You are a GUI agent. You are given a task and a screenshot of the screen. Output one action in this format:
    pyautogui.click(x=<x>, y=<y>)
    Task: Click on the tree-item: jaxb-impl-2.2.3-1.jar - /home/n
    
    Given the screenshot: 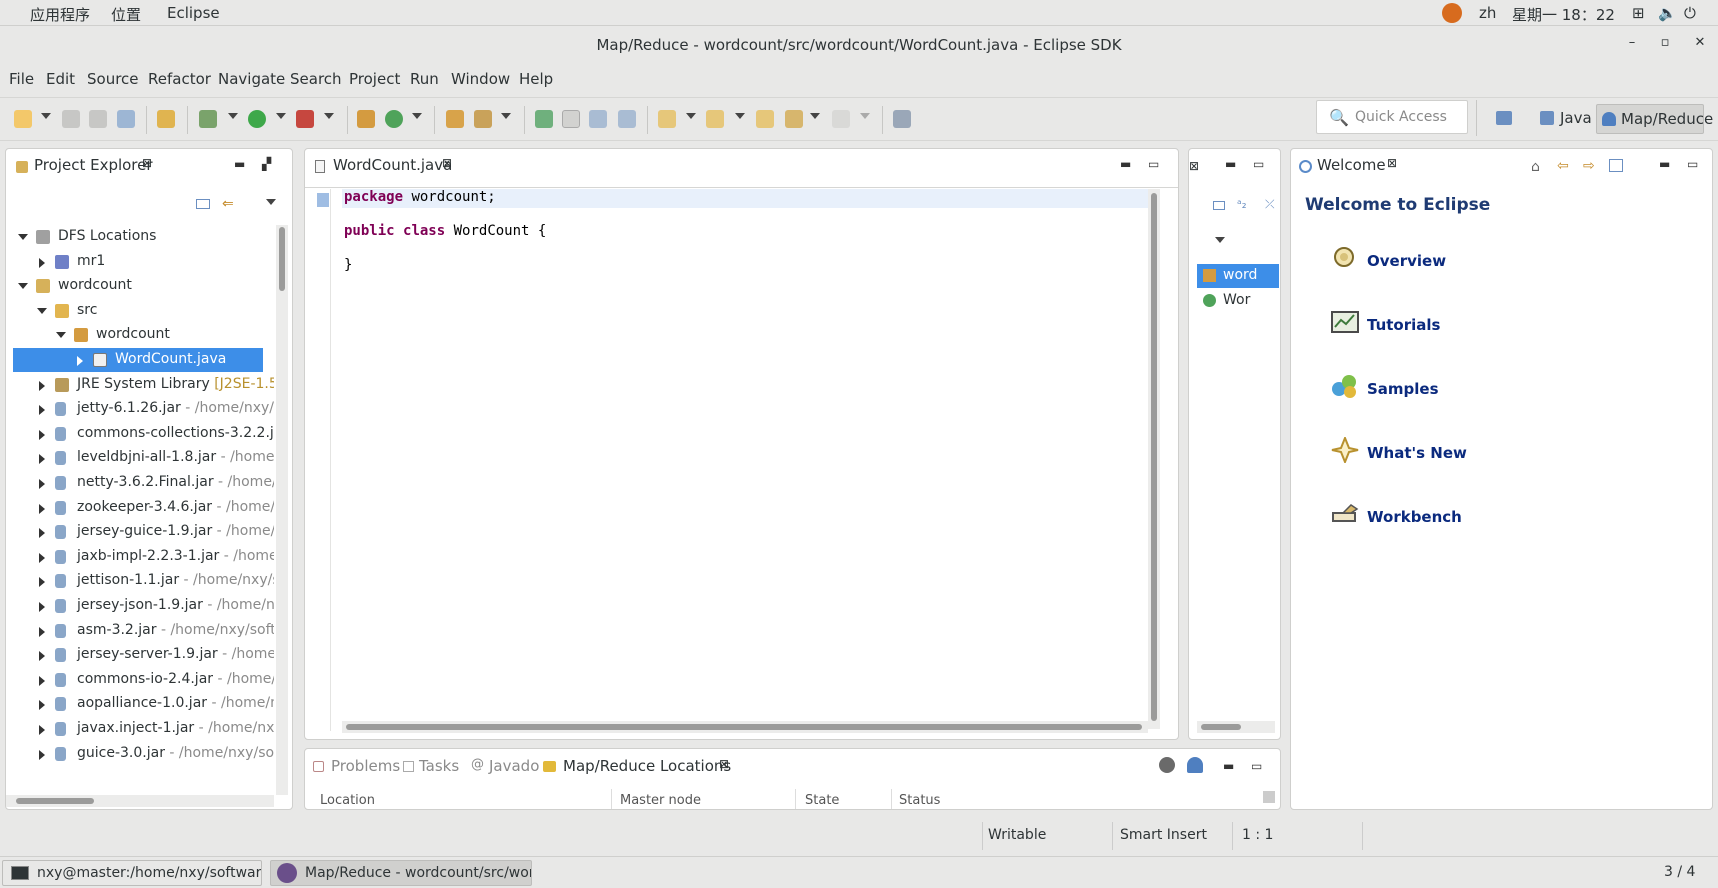 What is the action you would take?
    pyautogui.click(x=140, y=557)
    